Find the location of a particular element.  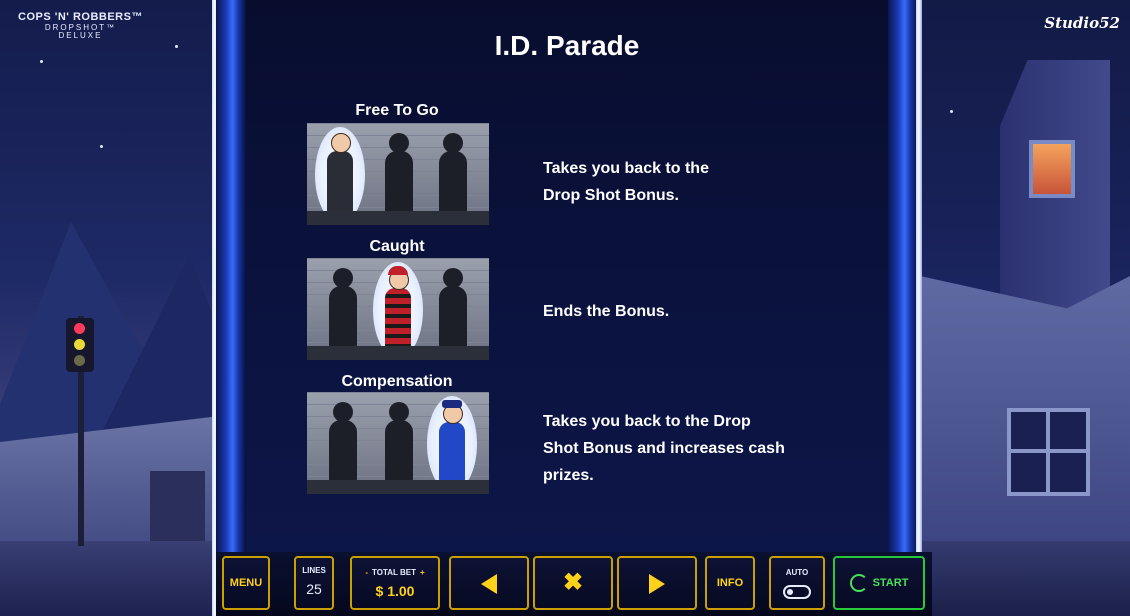

left-arrow-icon is located at coordinates (489, 584).